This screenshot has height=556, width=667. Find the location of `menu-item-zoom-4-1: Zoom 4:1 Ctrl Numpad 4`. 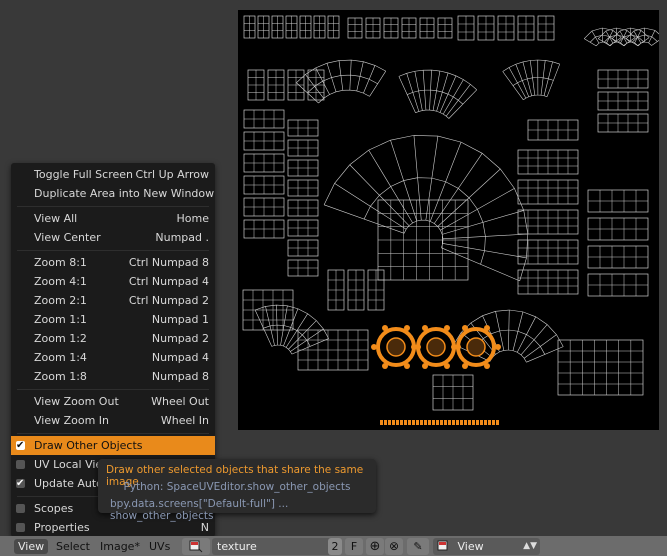

menu-item-zoom-4-1: Zoom 4:1 Ctrl Numpad 4 is located at coordinates (113, 281).